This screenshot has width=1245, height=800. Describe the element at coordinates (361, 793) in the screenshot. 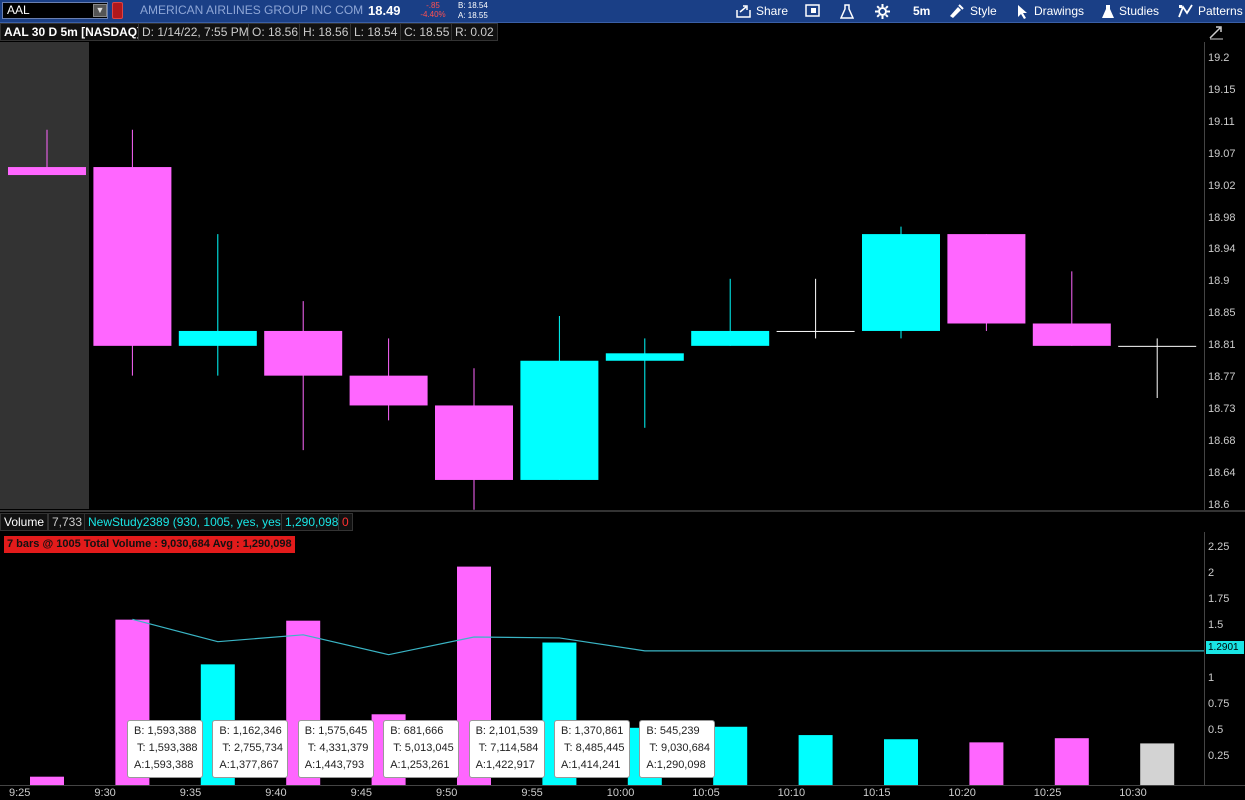

I see `time-axis-label: 9:45` at that location.